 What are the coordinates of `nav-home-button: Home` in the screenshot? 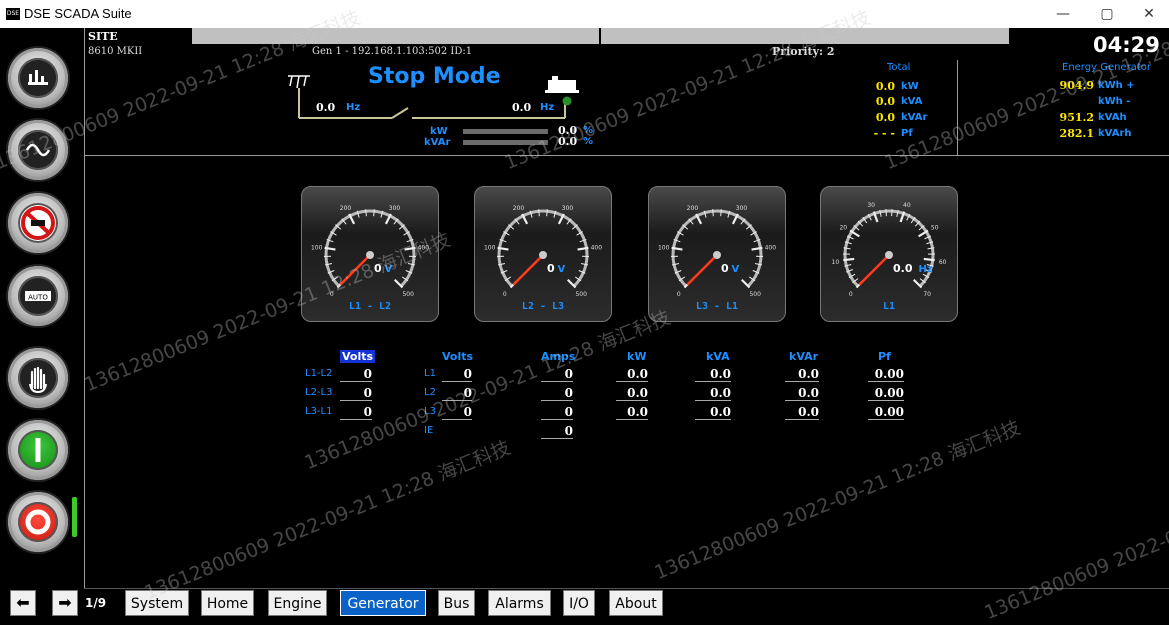 It's located at (227, 603).